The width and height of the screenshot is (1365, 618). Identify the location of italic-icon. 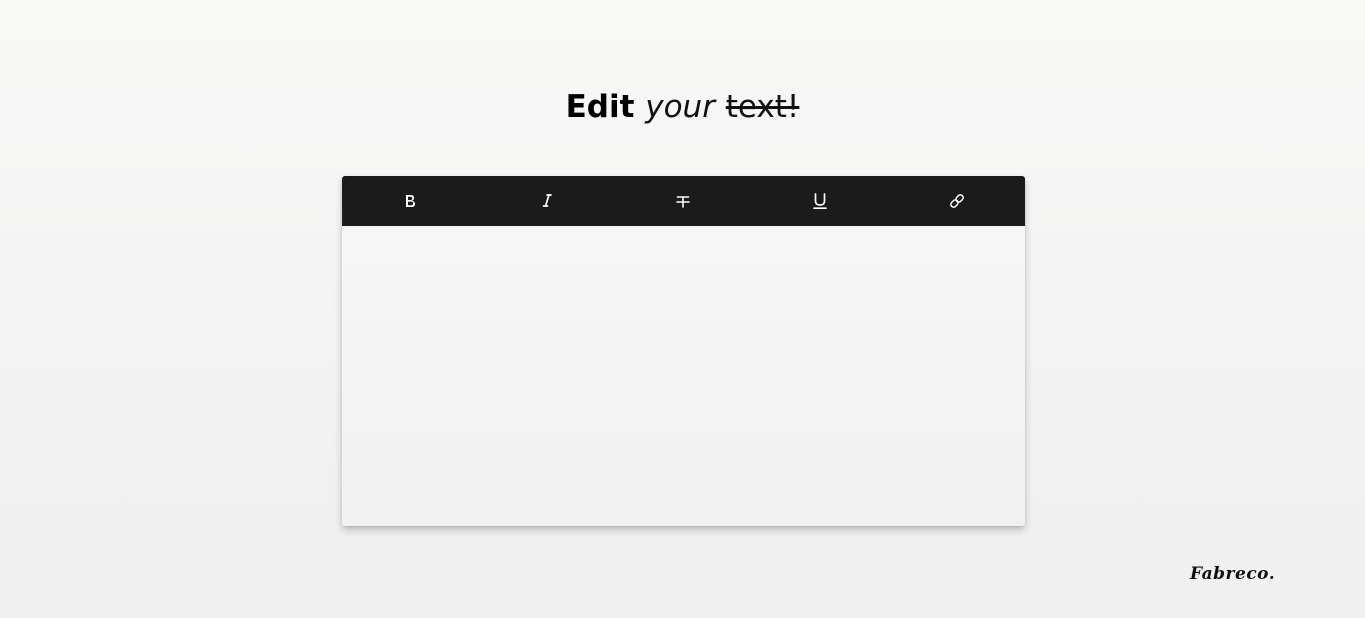
(547, 200).